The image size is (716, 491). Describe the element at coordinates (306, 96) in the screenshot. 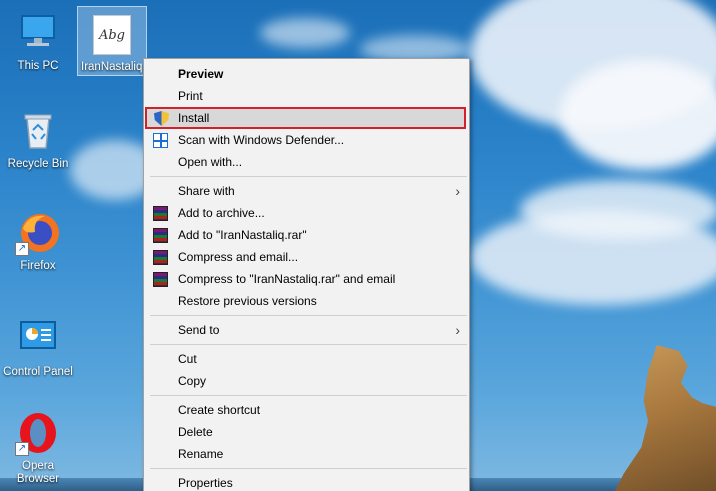

I see `menu-item-print: Print` at that location.